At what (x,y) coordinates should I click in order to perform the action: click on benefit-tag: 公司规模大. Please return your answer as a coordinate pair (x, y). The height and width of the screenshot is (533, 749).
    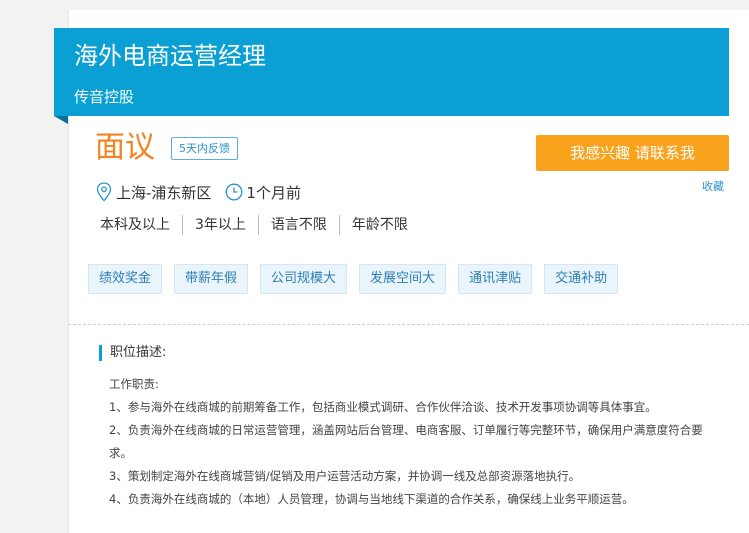
    Looking at the image, I should click on (304, 279).